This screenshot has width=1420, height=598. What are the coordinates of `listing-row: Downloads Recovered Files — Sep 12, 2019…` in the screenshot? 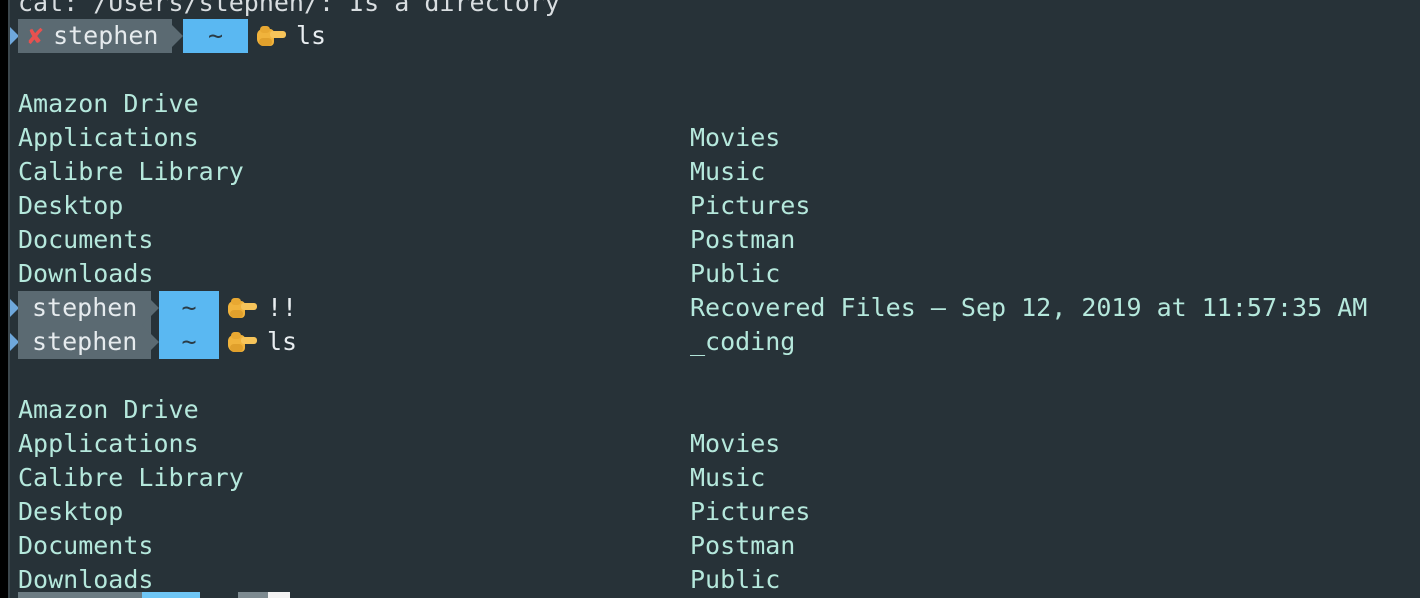 It's located at (710, 561).